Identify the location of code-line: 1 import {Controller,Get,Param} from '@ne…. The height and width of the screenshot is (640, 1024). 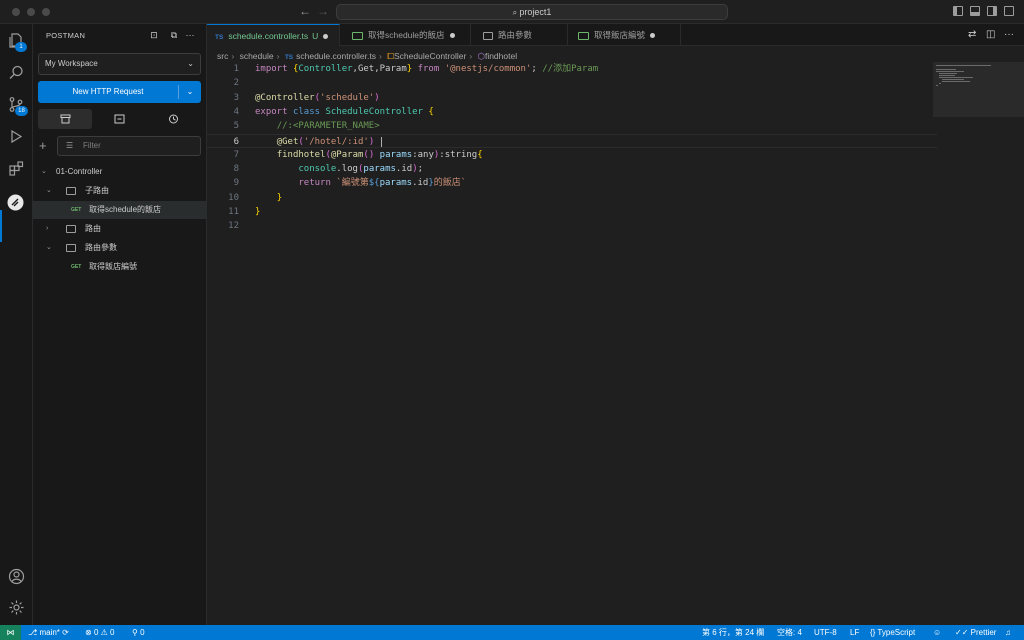
(572, 69).